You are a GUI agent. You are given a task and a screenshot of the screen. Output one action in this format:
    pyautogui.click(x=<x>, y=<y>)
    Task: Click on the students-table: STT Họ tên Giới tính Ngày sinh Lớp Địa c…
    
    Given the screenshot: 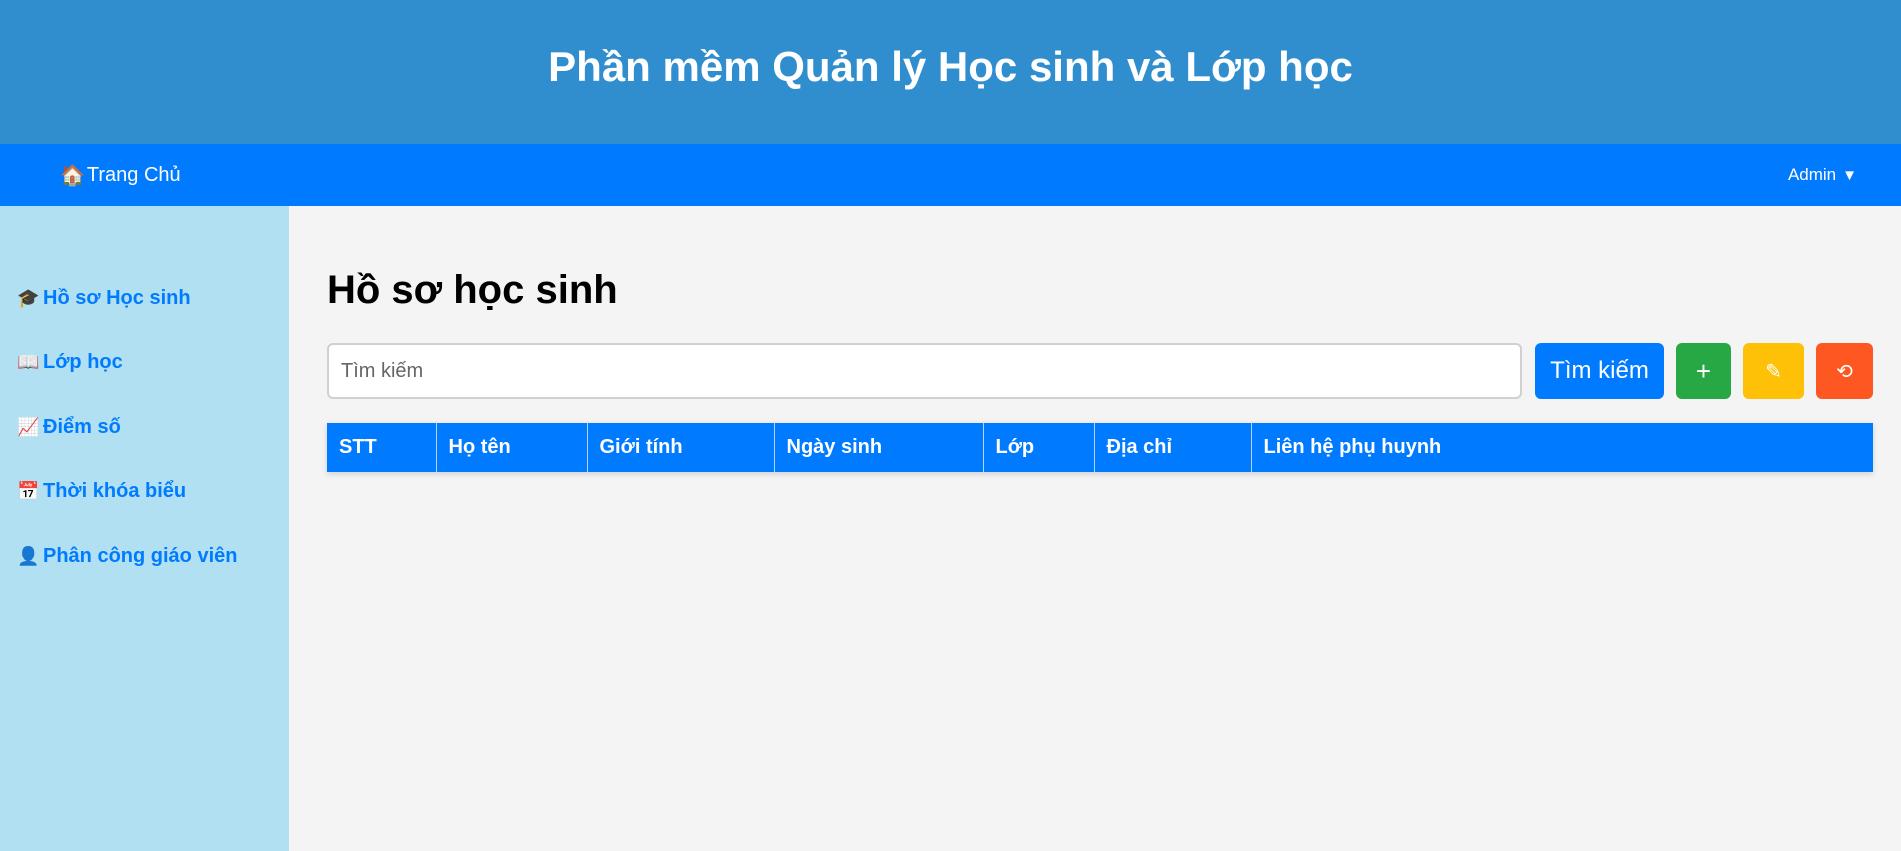 What is the action you would take?
    pyautogui.click(x=1100, y=447)
    